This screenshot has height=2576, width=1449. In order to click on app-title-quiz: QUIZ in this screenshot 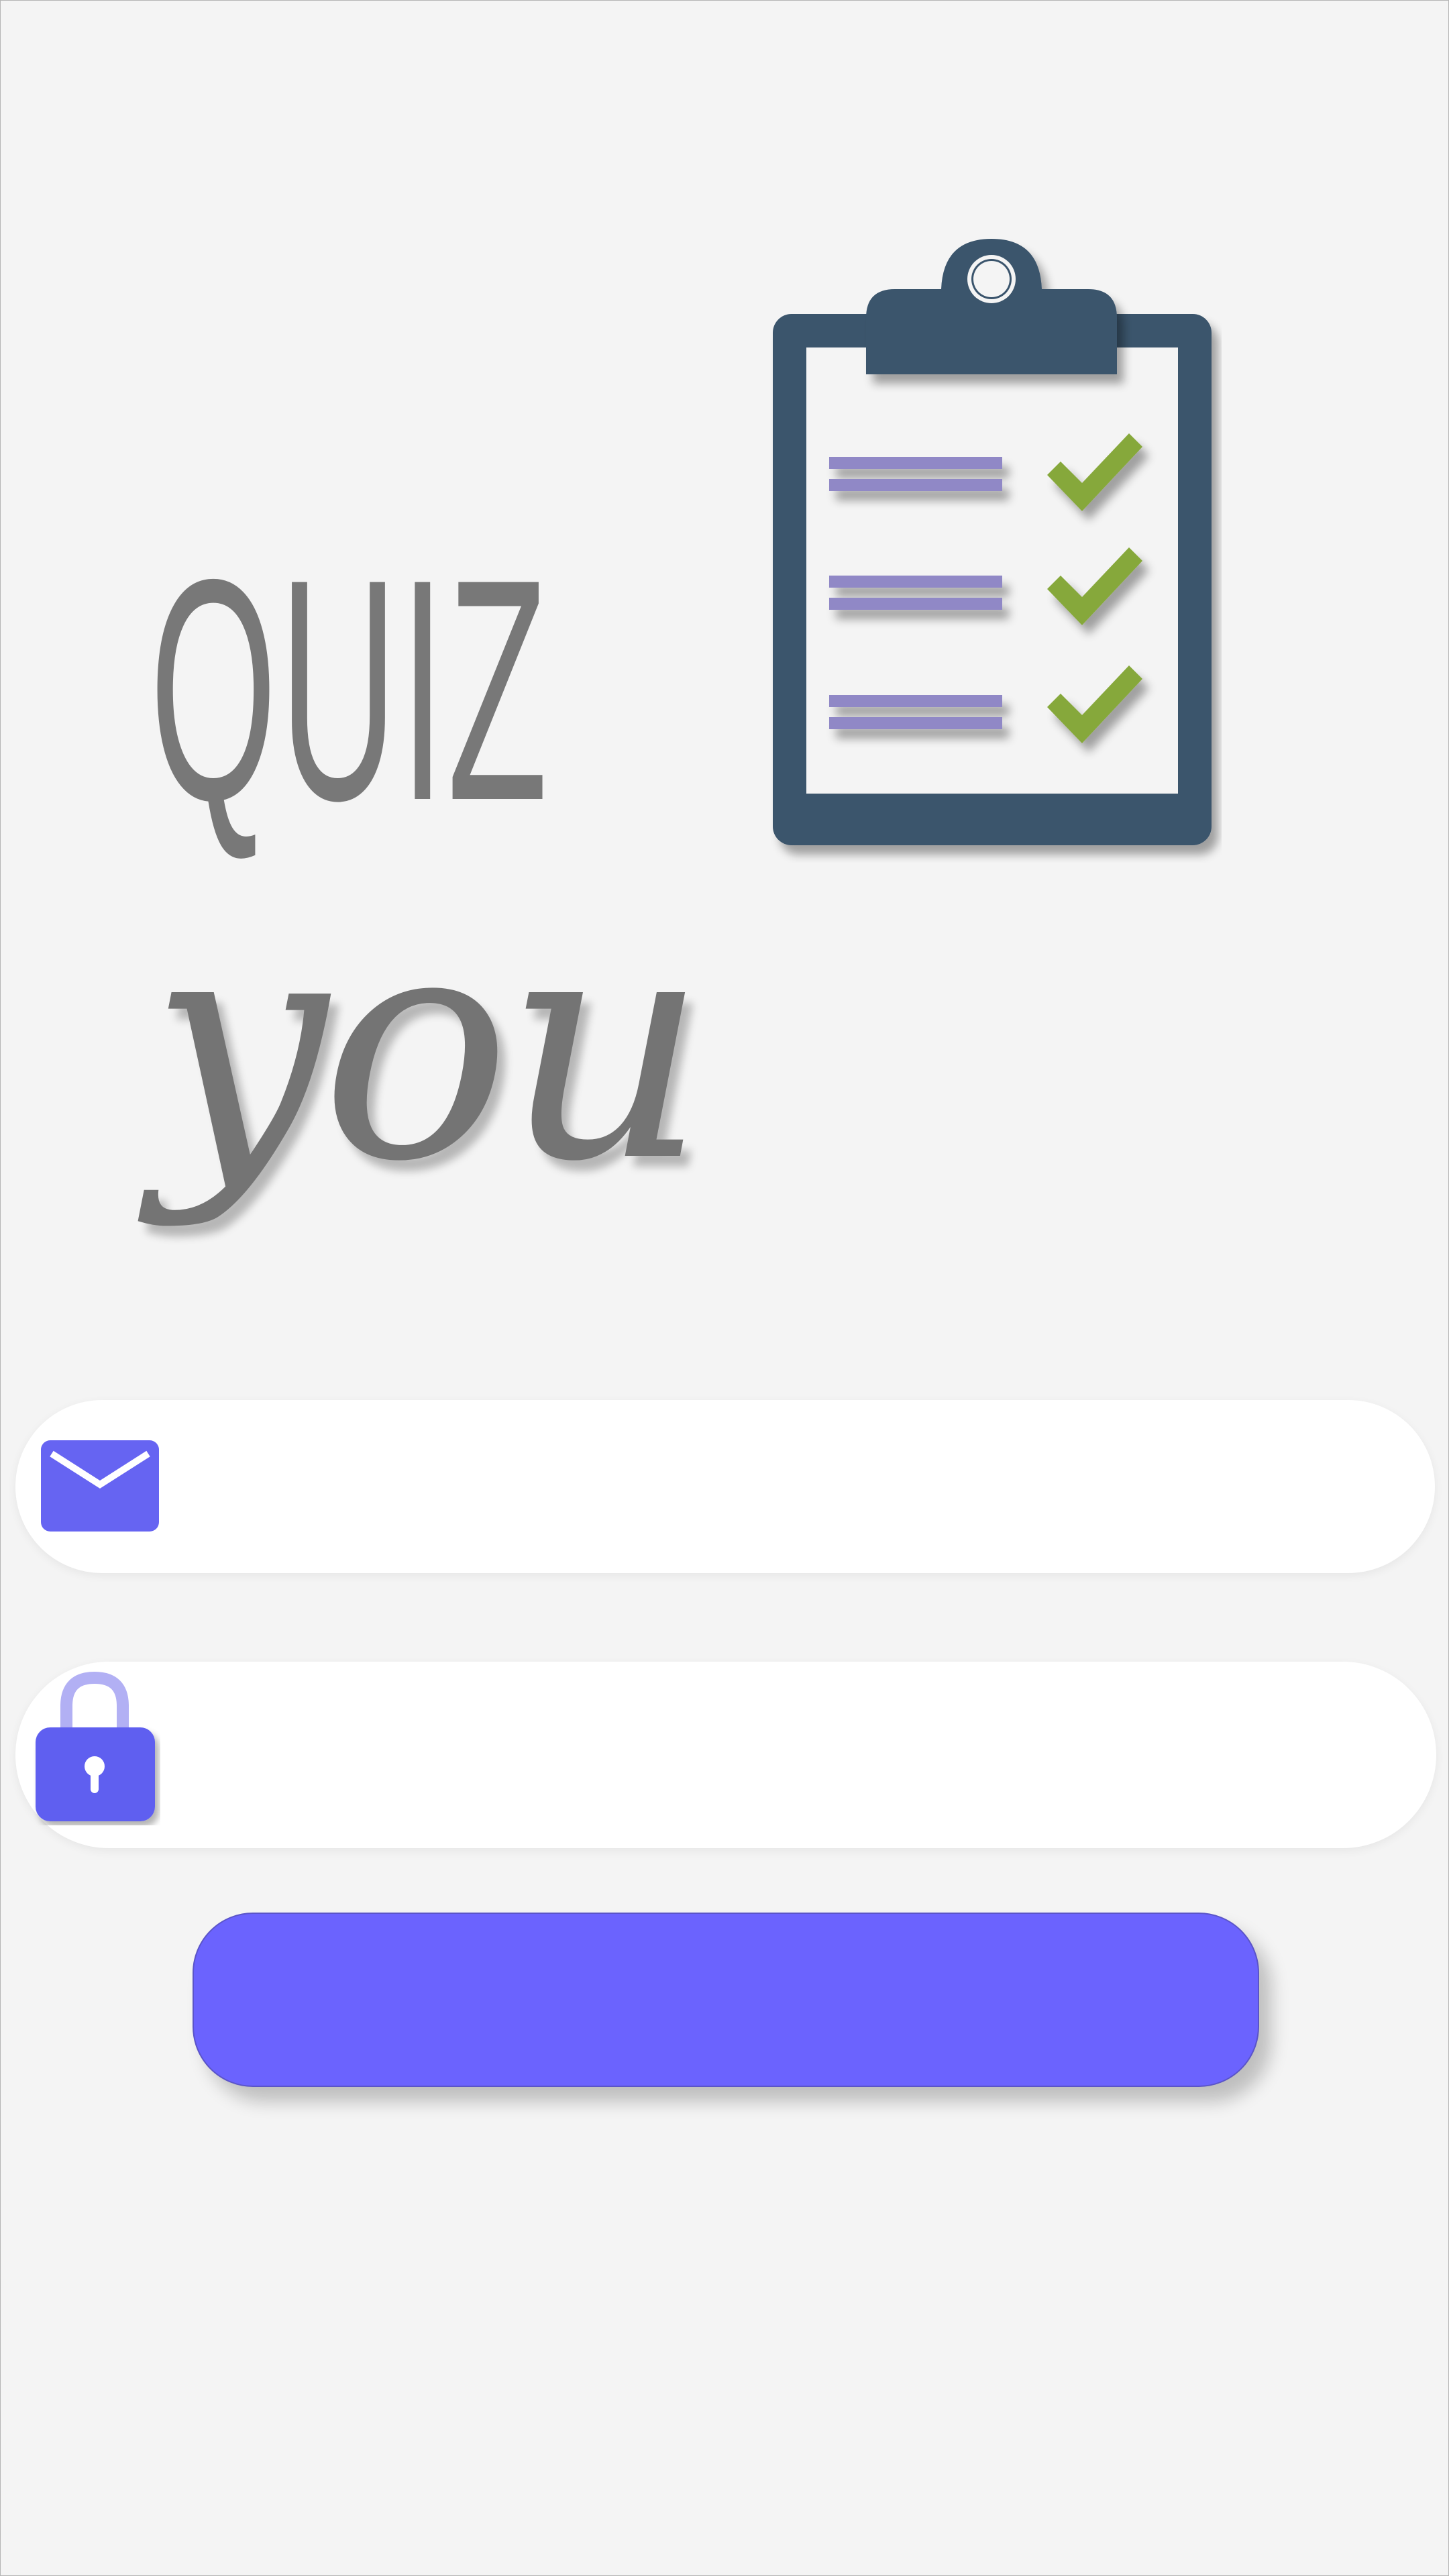, I will do `click(350, 690)`.